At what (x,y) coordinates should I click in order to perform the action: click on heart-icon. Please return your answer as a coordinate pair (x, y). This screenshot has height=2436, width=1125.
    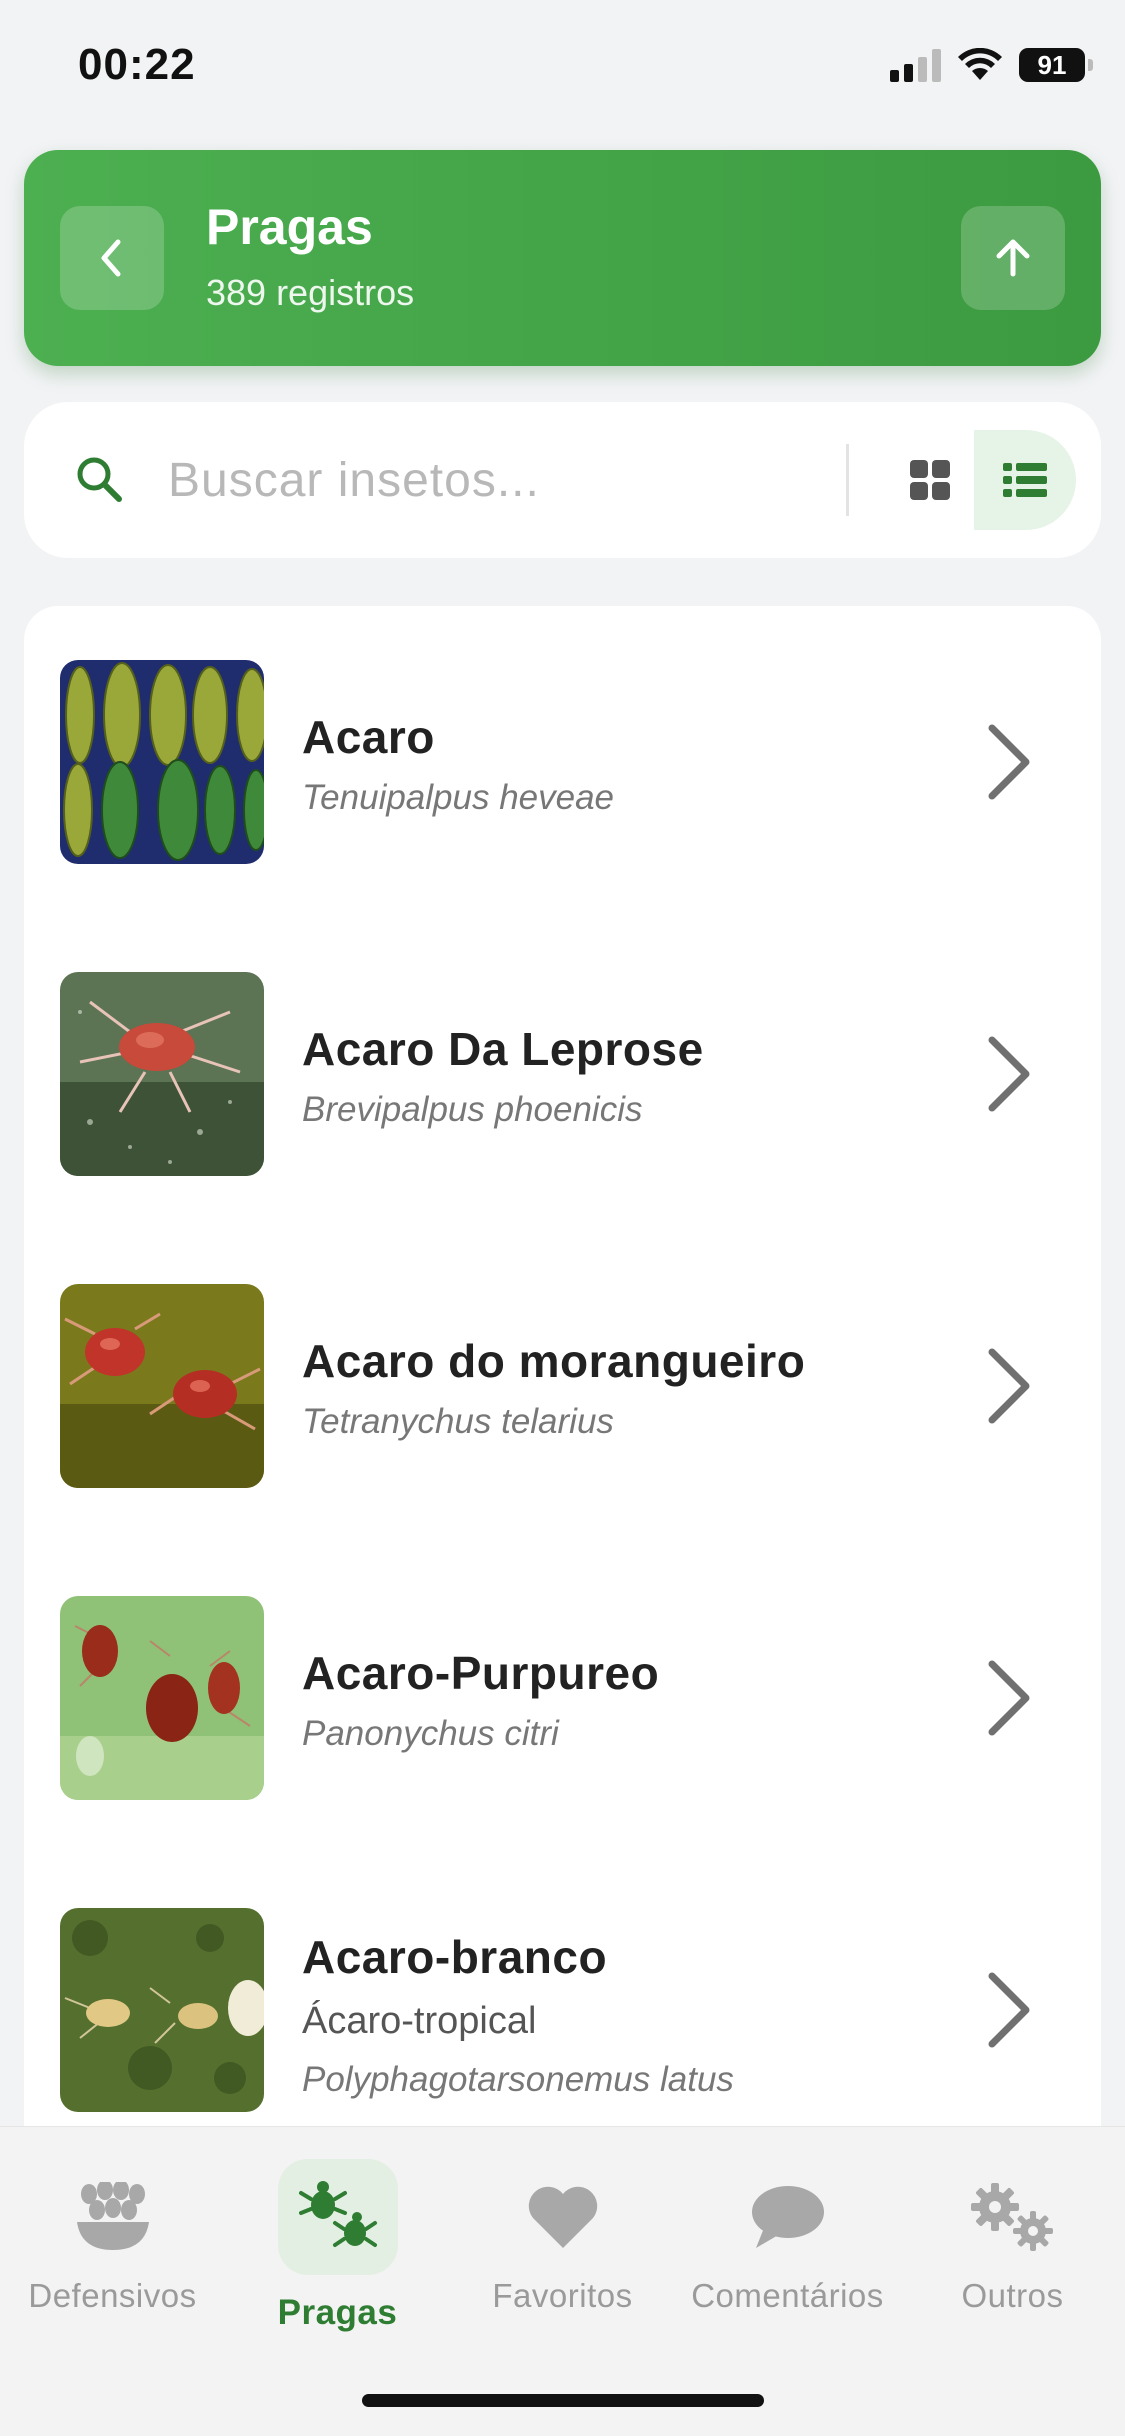
    Looking at the image, I should click on (563, 2217).